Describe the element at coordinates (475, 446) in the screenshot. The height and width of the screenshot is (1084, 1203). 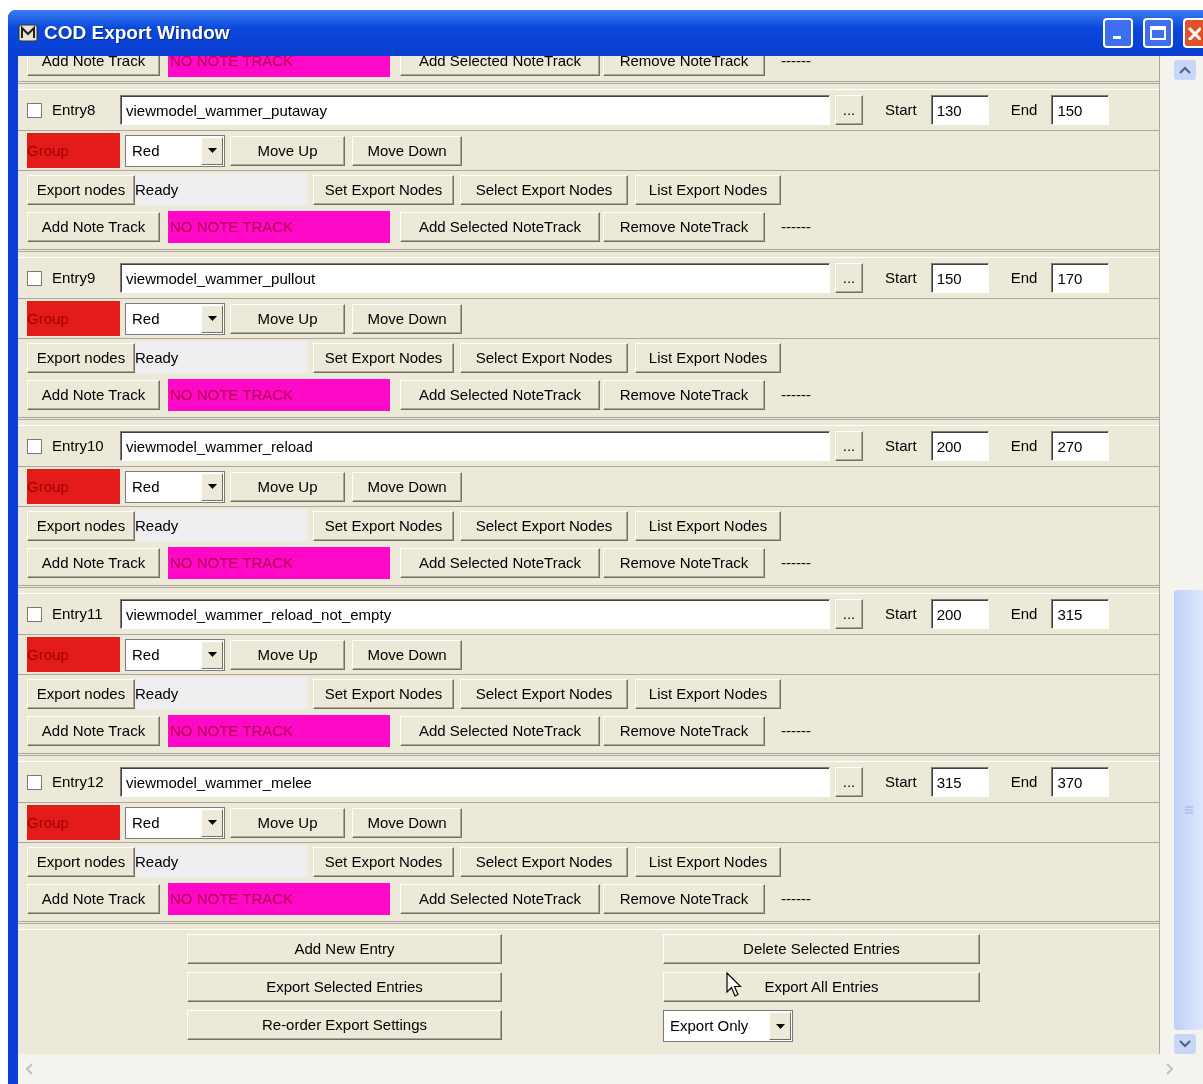
I see `name-field: viewmodel_wammer_reload` at that location.